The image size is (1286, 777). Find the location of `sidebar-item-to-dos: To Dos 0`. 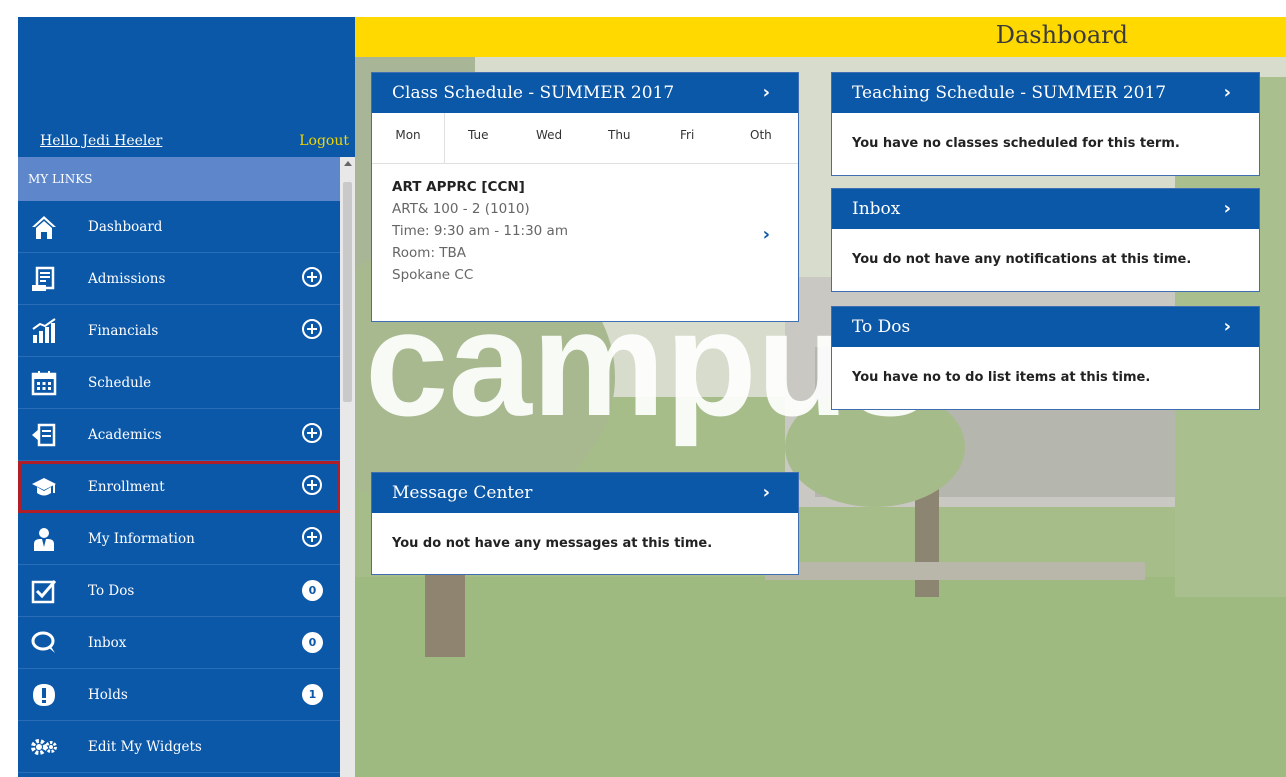

sidebar-item-to-dos: To Dos 0 is located at coordinates (179, 591).